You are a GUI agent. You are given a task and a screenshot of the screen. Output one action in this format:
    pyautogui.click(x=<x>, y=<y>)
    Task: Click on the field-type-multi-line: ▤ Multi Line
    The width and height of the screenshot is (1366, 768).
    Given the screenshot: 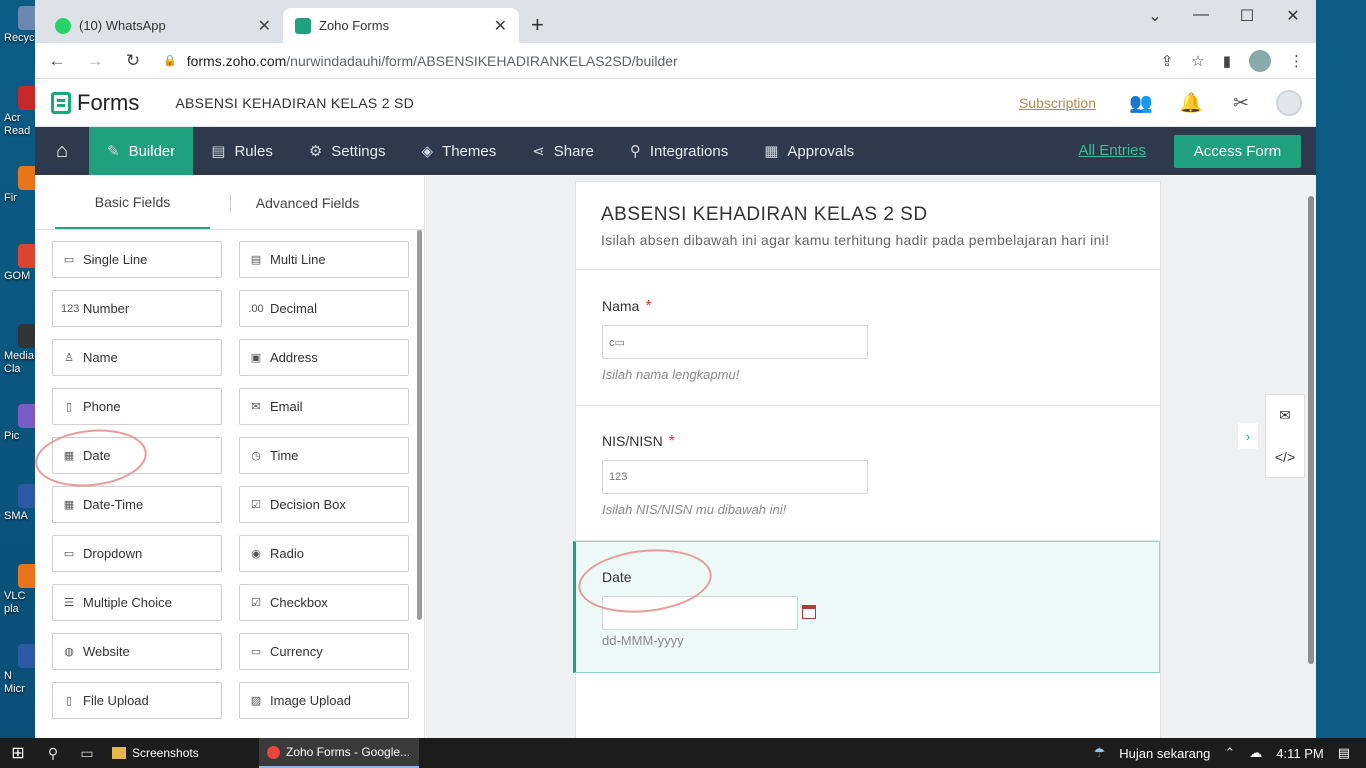 What is the action you would take?
    pyautogui.click(x=324, y=259)
    